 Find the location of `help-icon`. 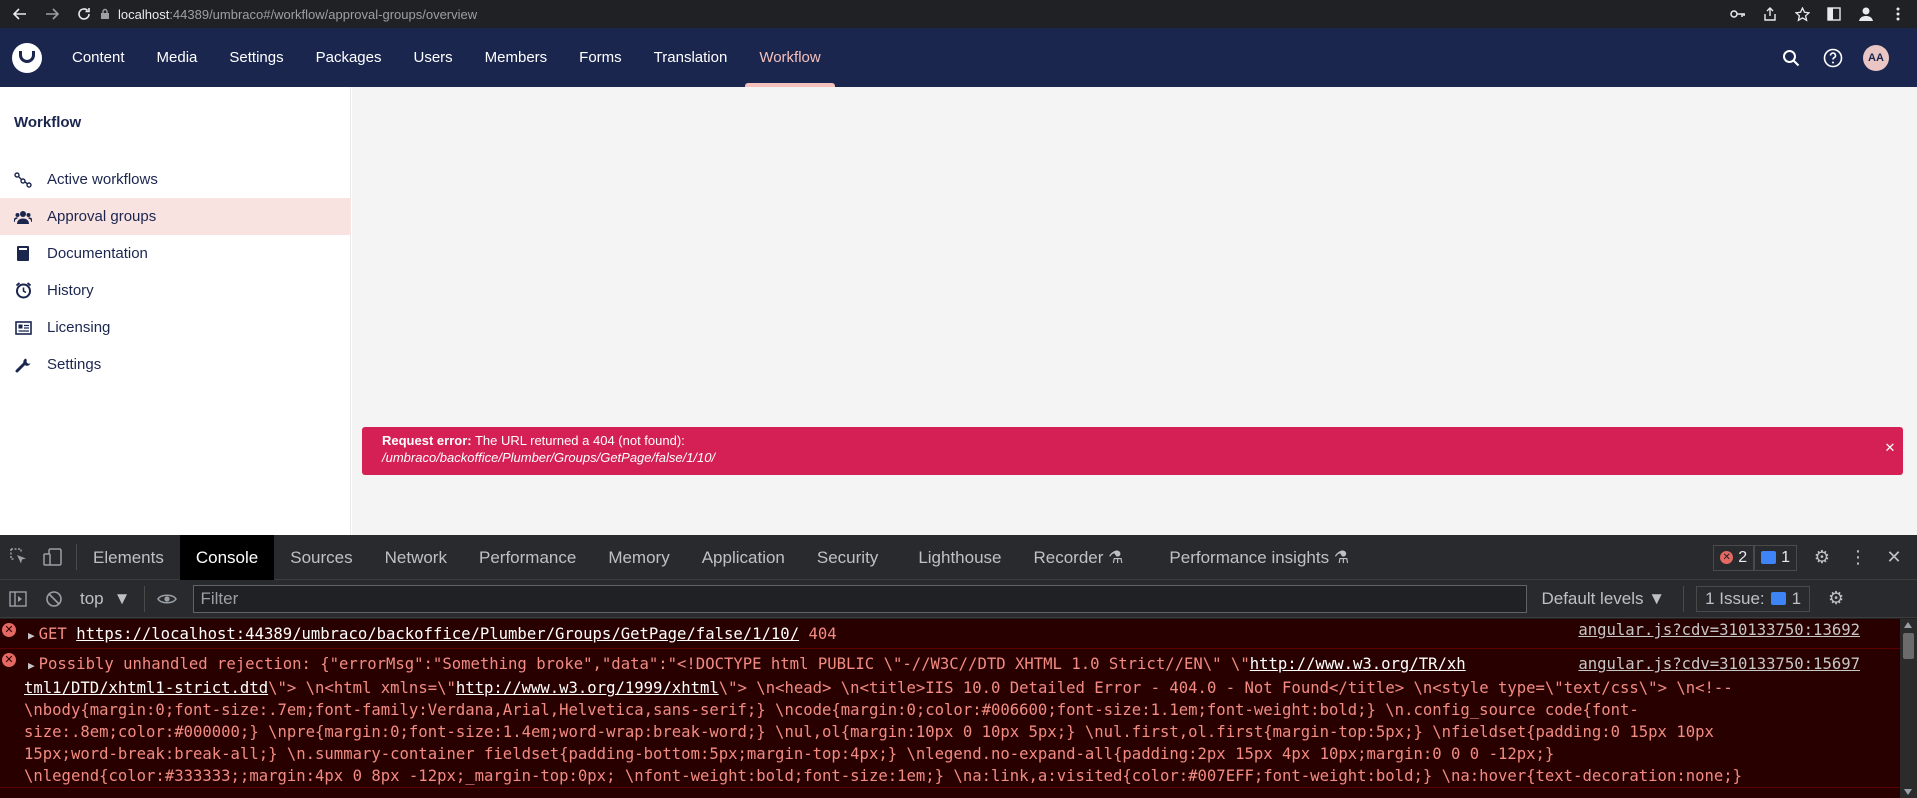

help-icon is located at coordinates (1833, 58).